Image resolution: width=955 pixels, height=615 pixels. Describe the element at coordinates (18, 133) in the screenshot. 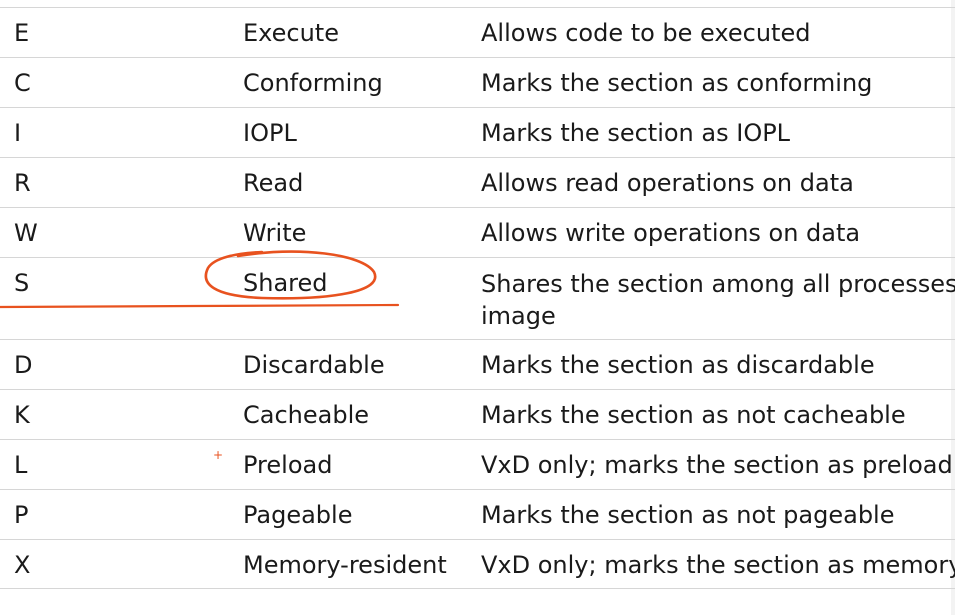

I see `flag-cell: I` at that location.